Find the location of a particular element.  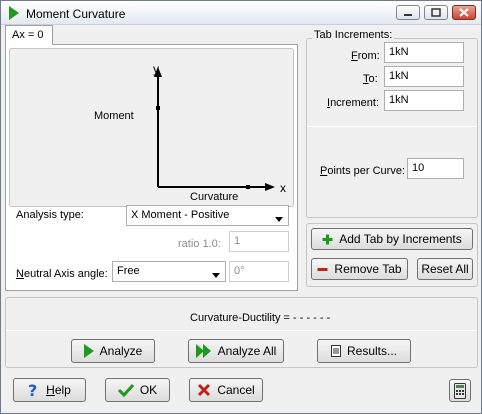

calculator-icon is located at coordinates (460, 390).